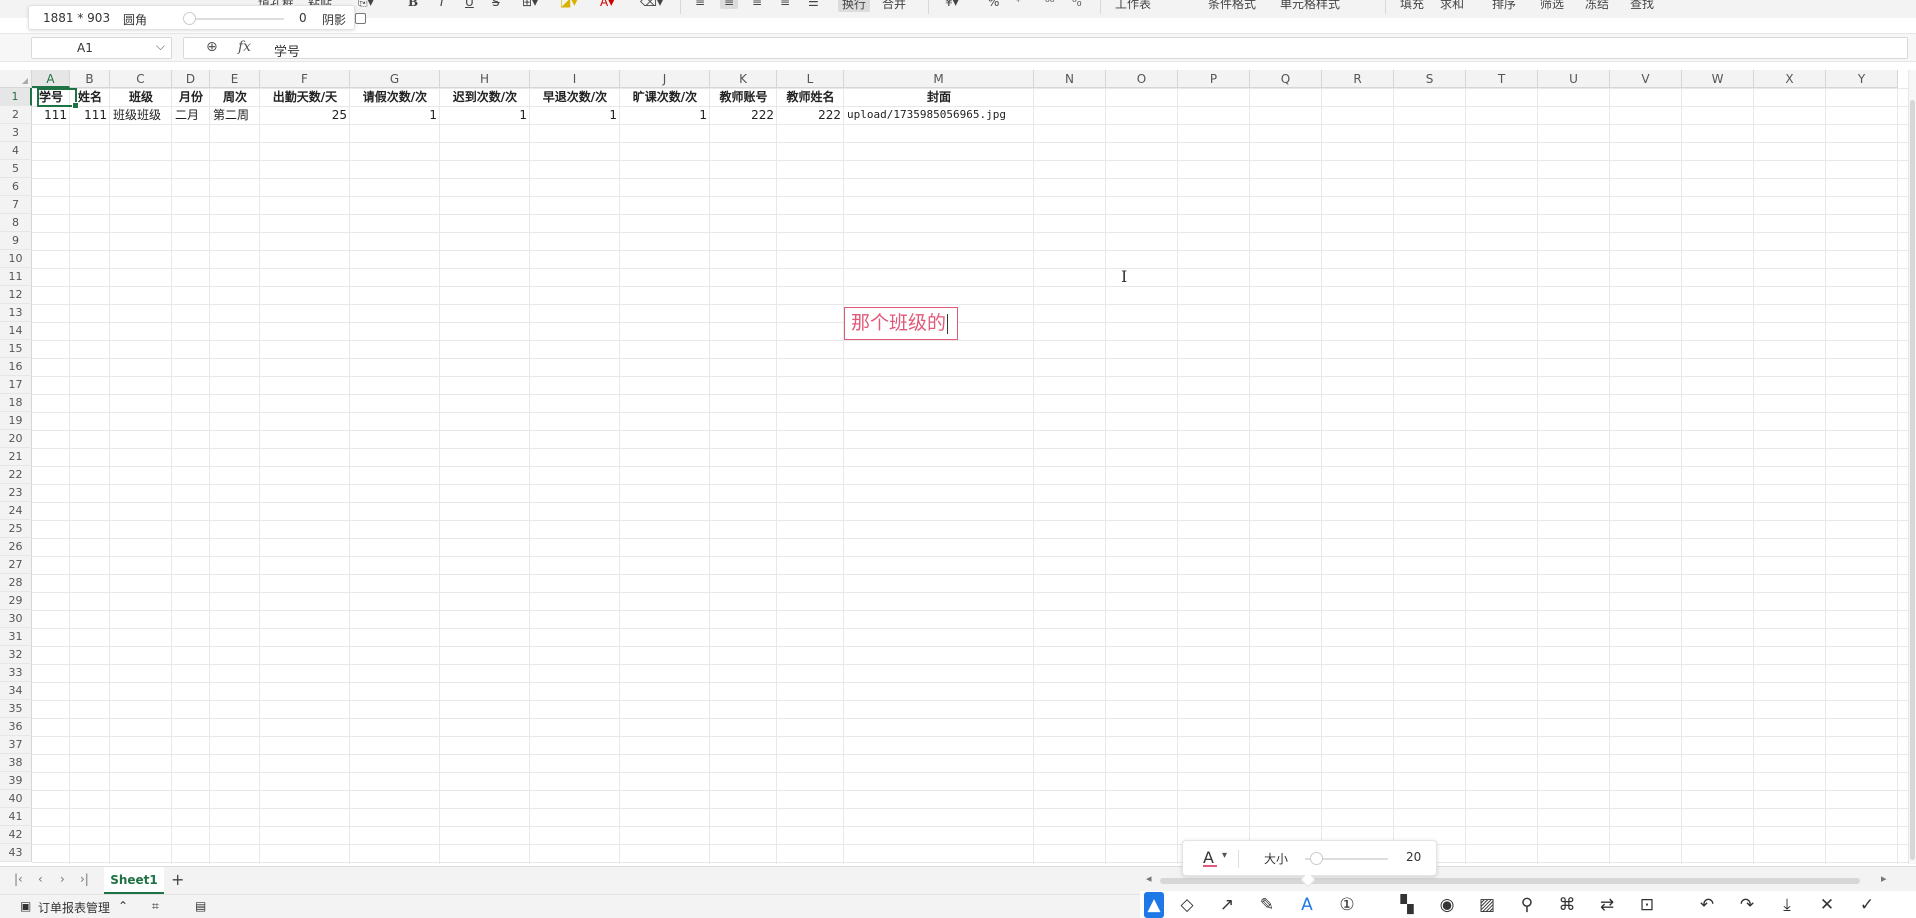 Image resolution: width=1916 pixels, height=918 pixels. What do you see at coordinates (123, 906) in the screenshot?
I see `chevron-up-icon: ⌃` at bounding box center [123, 906].